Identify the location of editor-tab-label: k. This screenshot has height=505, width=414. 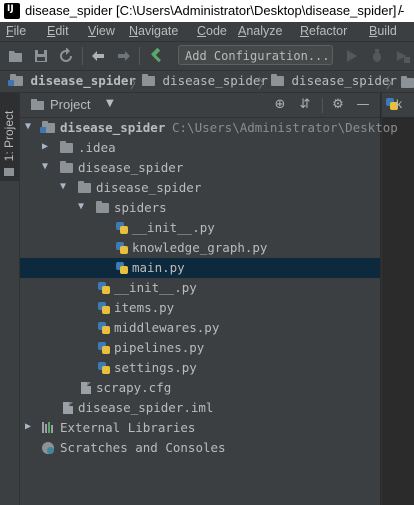
(399, 104).